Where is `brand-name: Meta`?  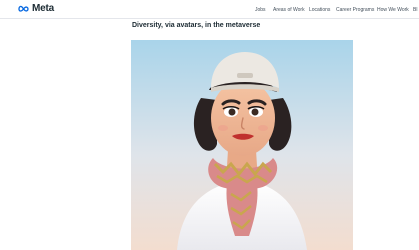 brand-name: Meta is located at coordinates (43, 8).